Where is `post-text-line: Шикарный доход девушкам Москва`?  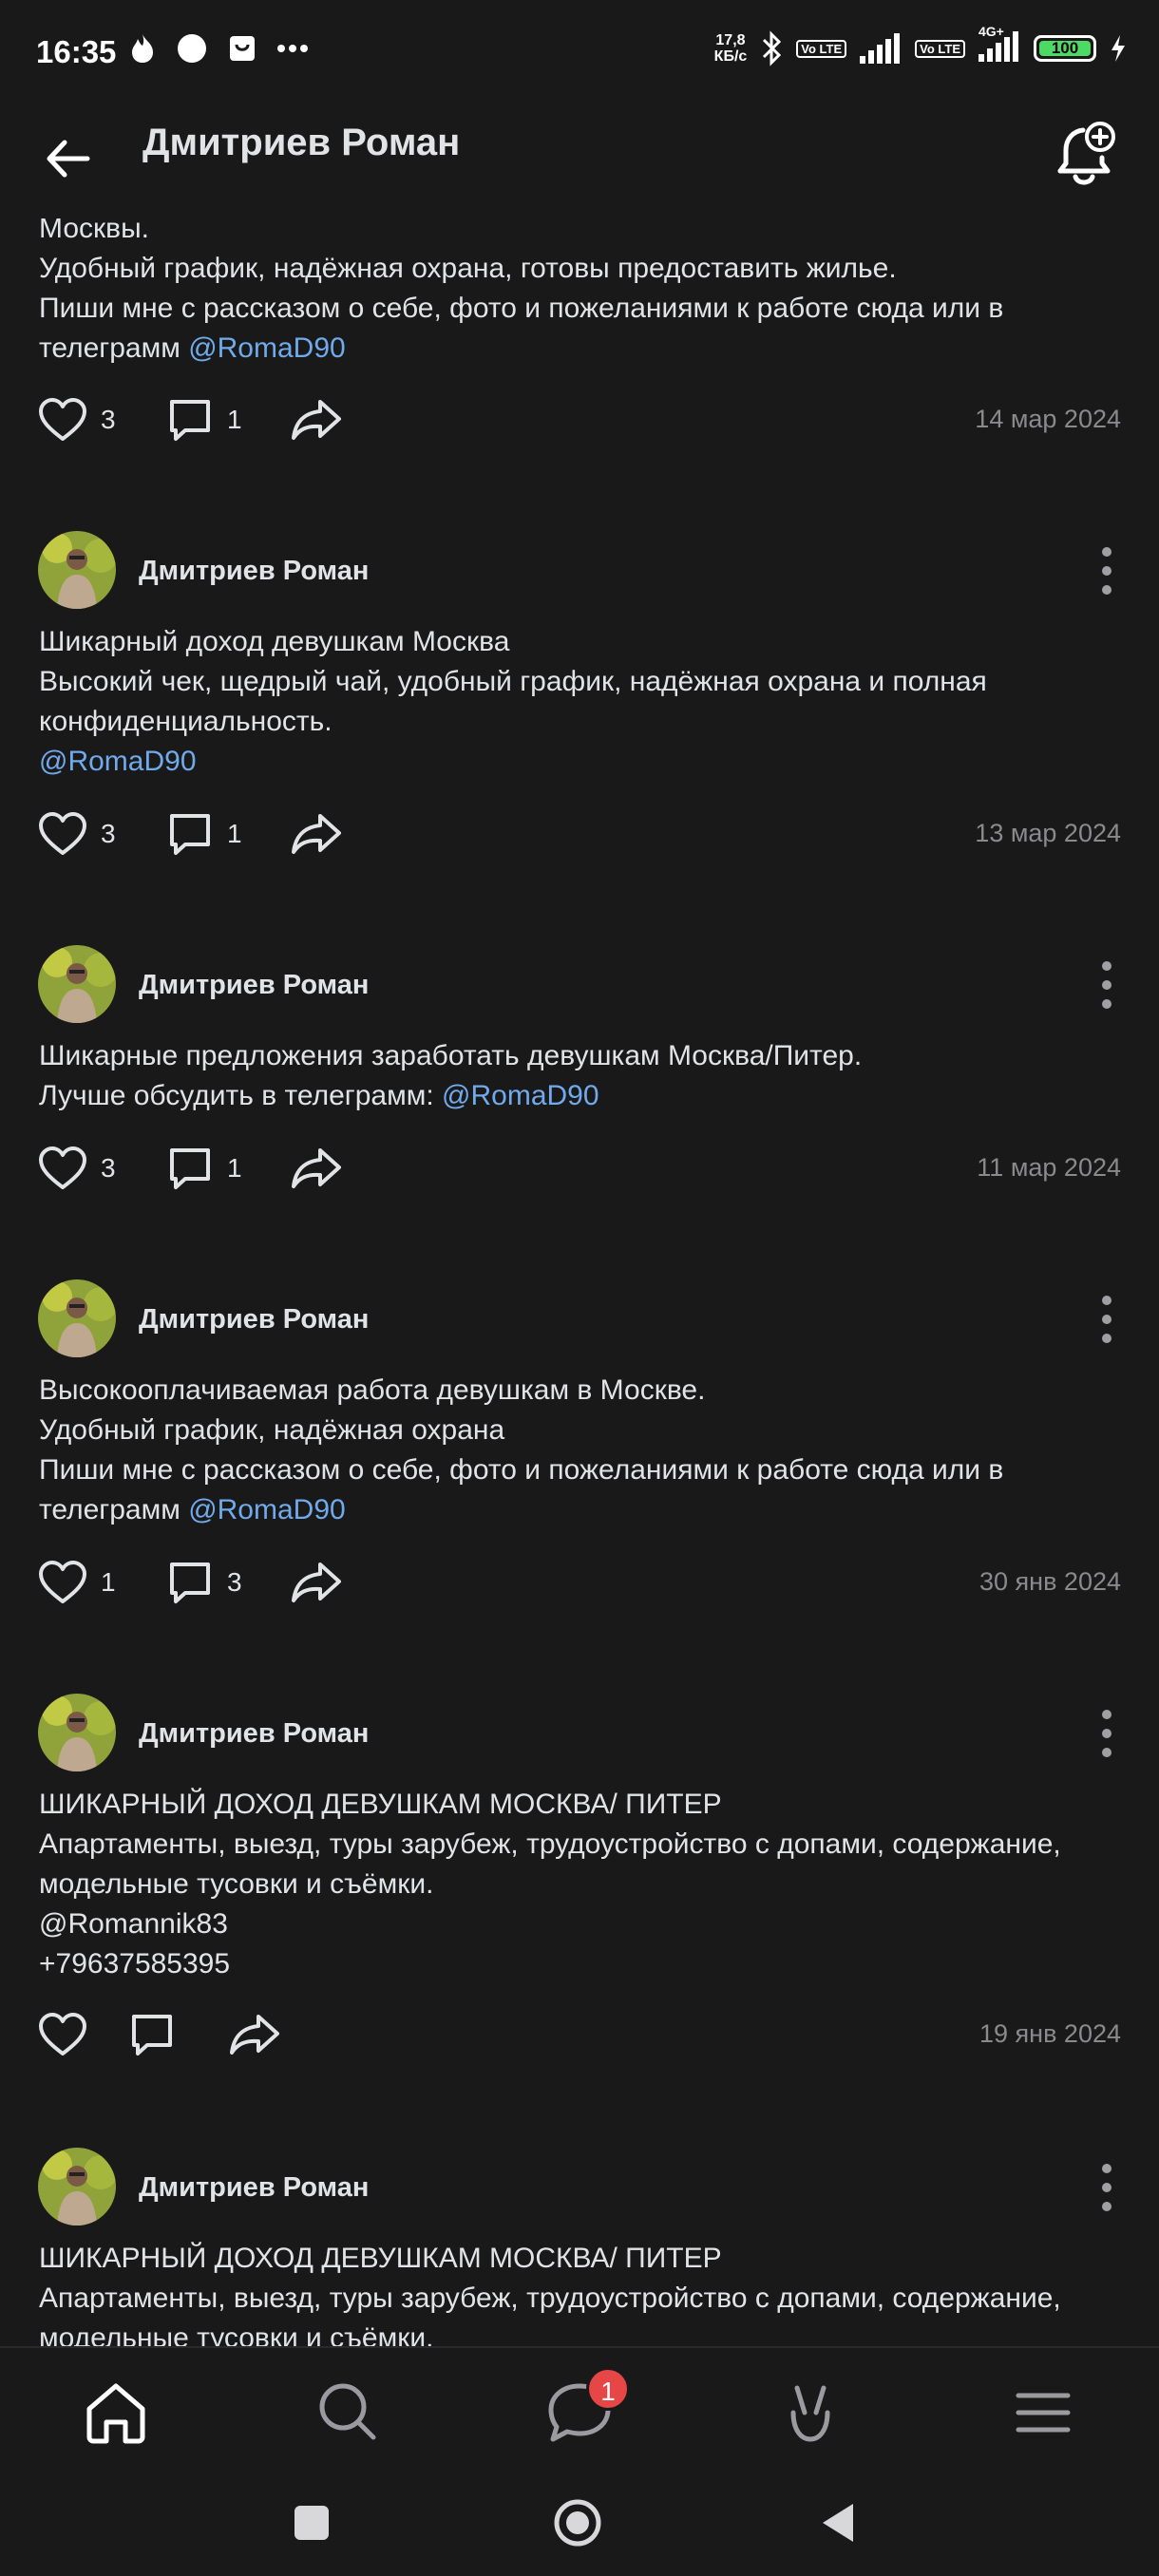 post-text-line: Шикарный доход девушкам Москва is located at coordinates (274, 641).